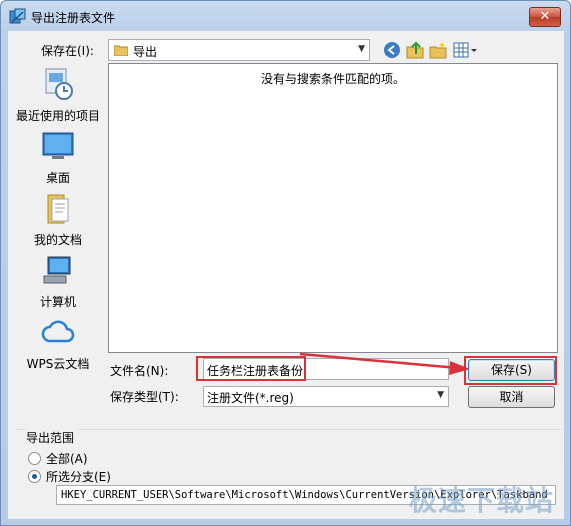 The image size is (571, 526). I want to click on export-range-title: 导出范围, so click(52, 437).